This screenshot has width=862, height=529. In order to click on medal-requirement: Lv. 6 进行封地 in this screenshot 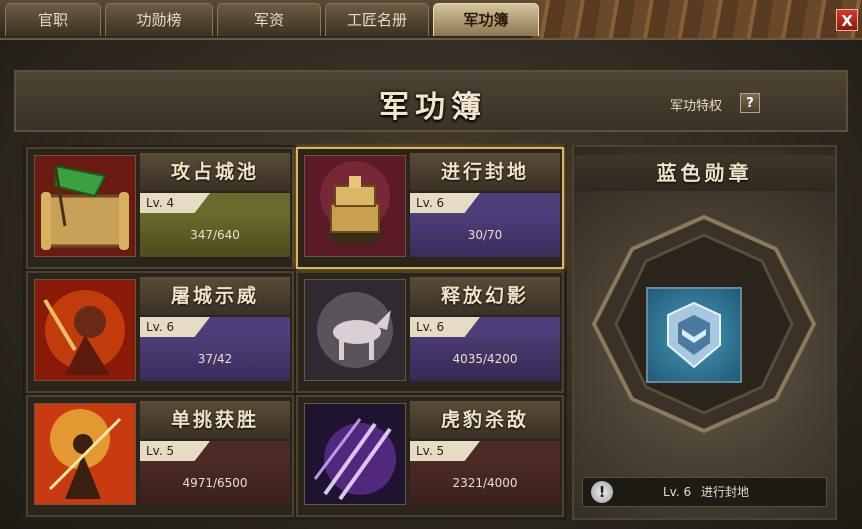, I will do `click(706, 492)`.